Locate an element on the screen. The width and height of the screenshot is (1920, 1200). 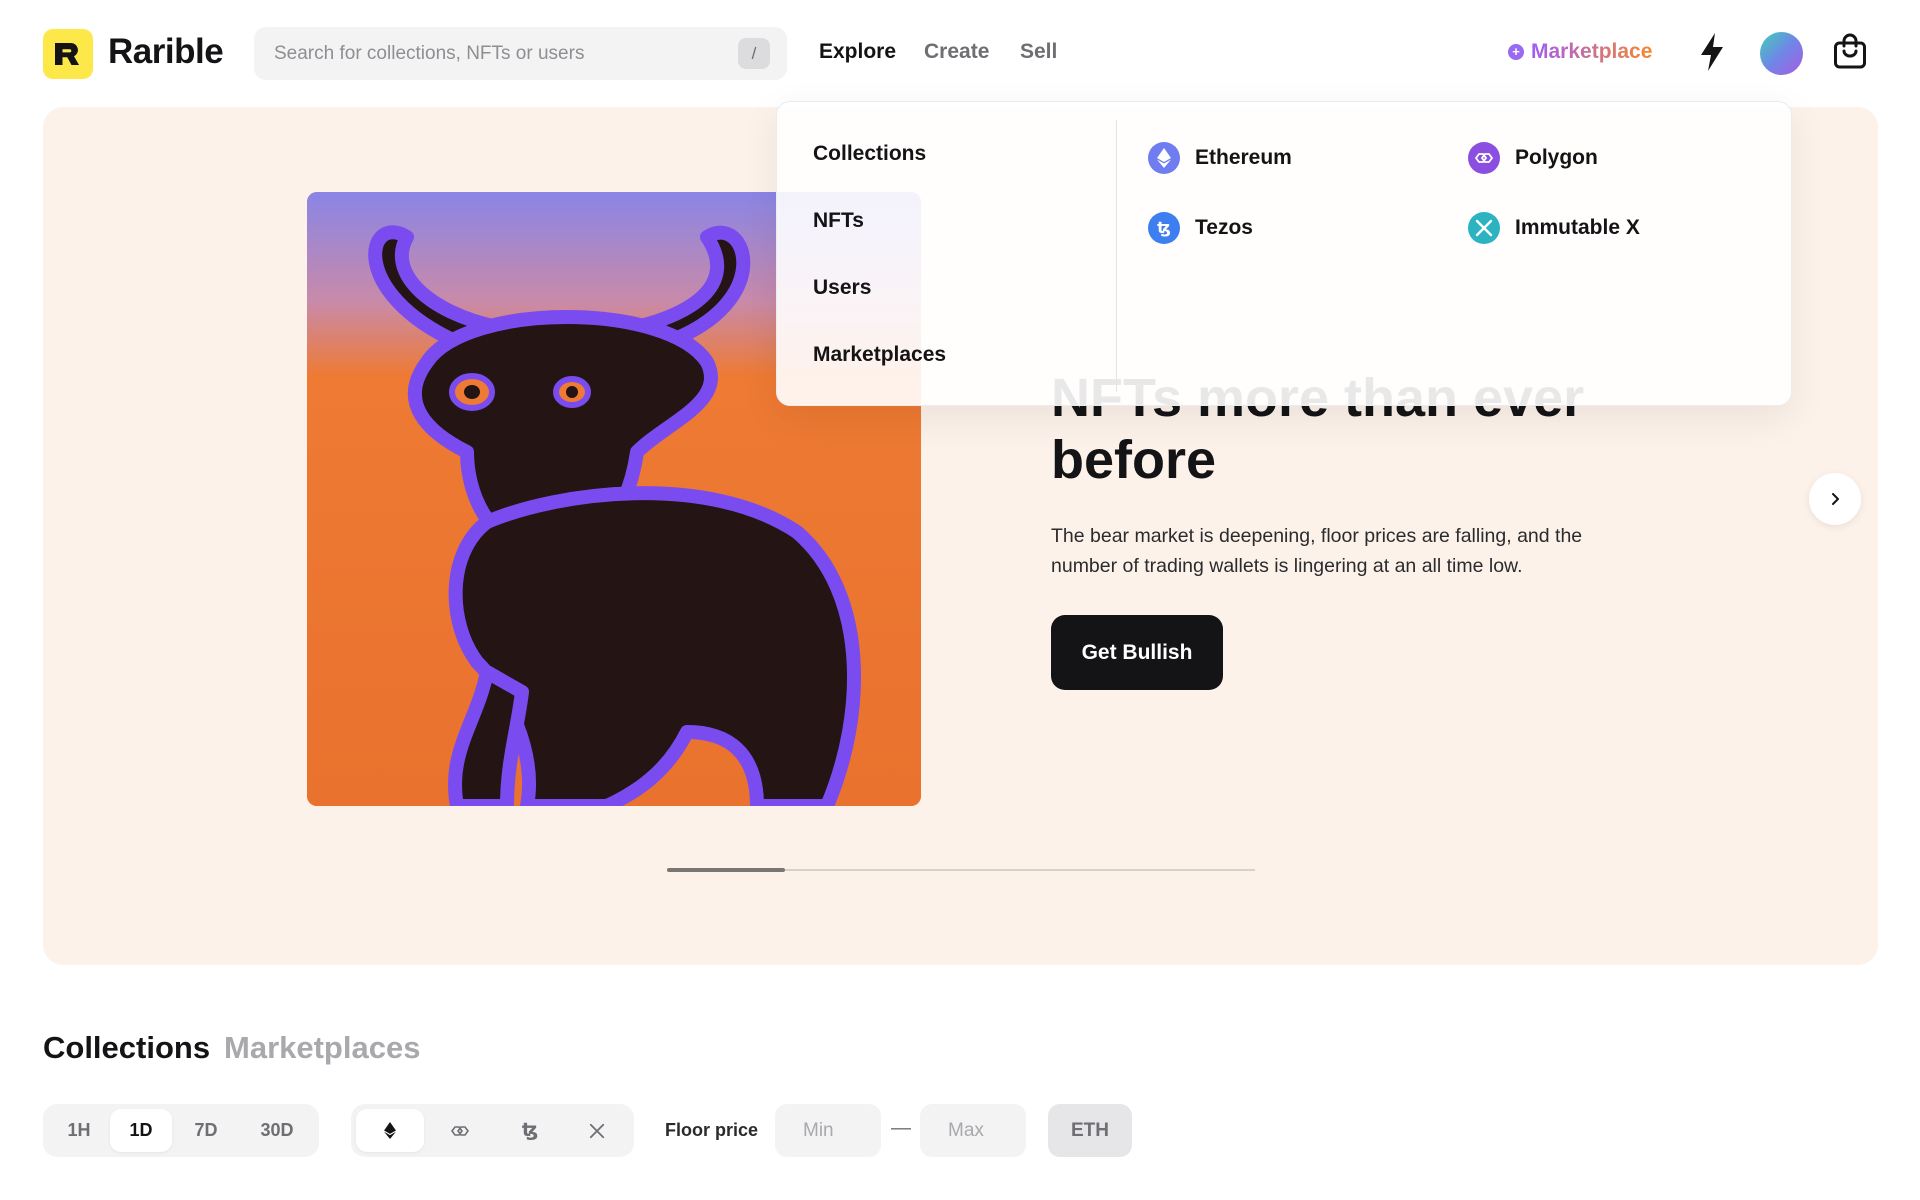
search-shortcut-badge: / is located at coordinates (754, 53).